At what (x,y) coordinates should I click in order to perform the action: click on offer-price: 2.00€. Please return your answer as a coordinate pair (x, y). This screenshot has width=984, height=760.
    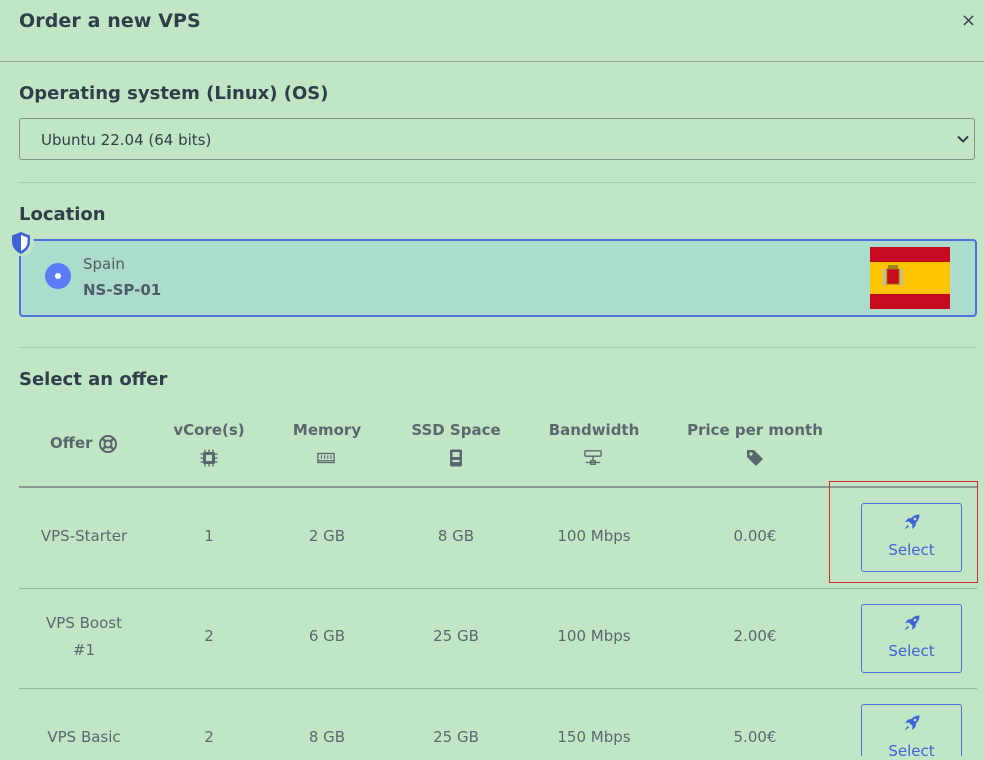
    Looking at the image, I should click on (755, 636).